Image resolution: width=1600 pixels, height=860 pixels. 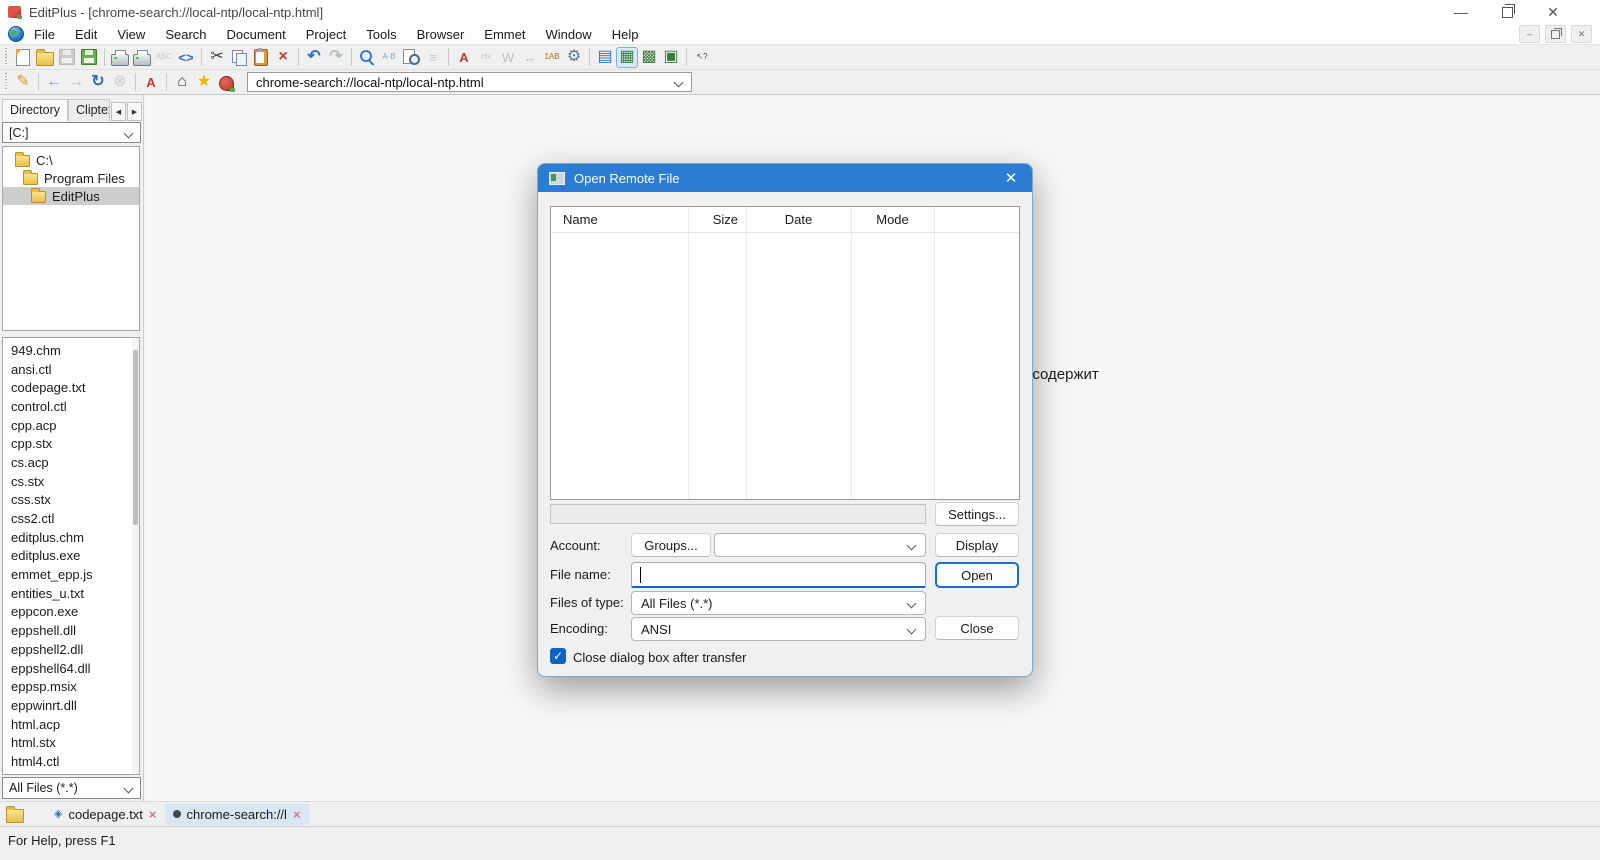 I want to click on sidebar-tab-cliptext: Cliptext, so click(x=89, y=110).